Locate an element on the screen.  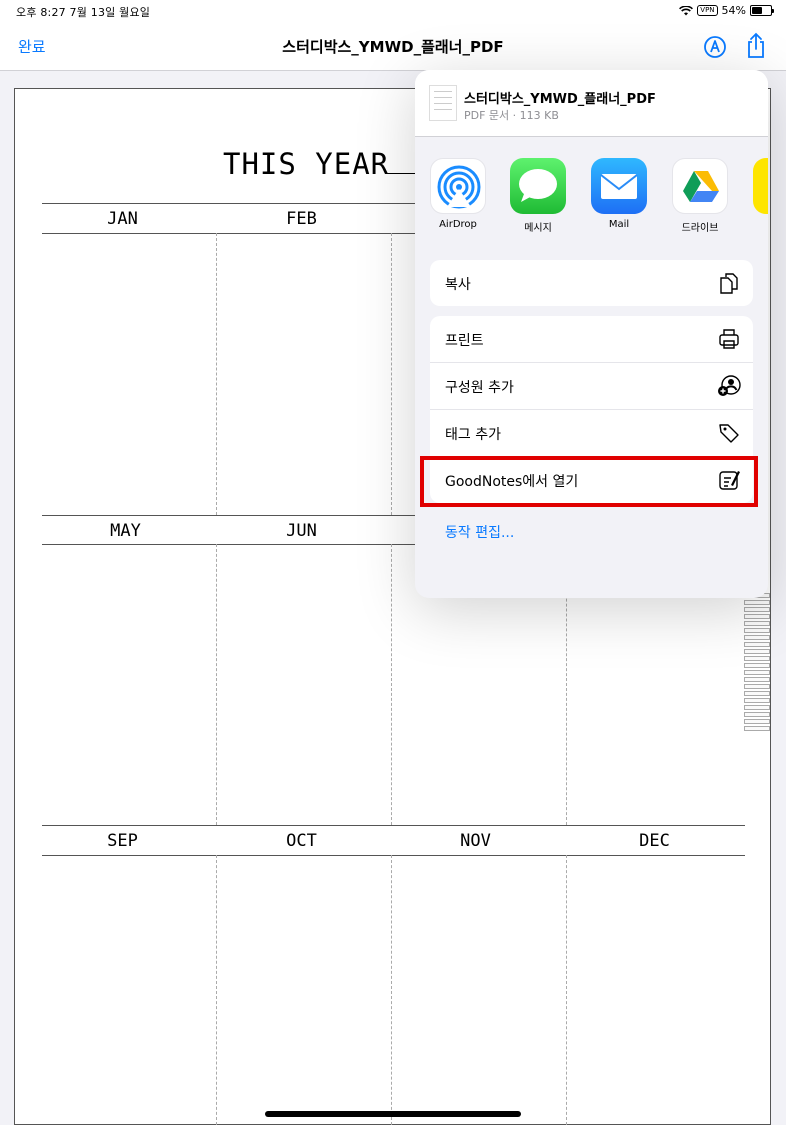
app-label: 메시지 is located at coordinates (538, 228).